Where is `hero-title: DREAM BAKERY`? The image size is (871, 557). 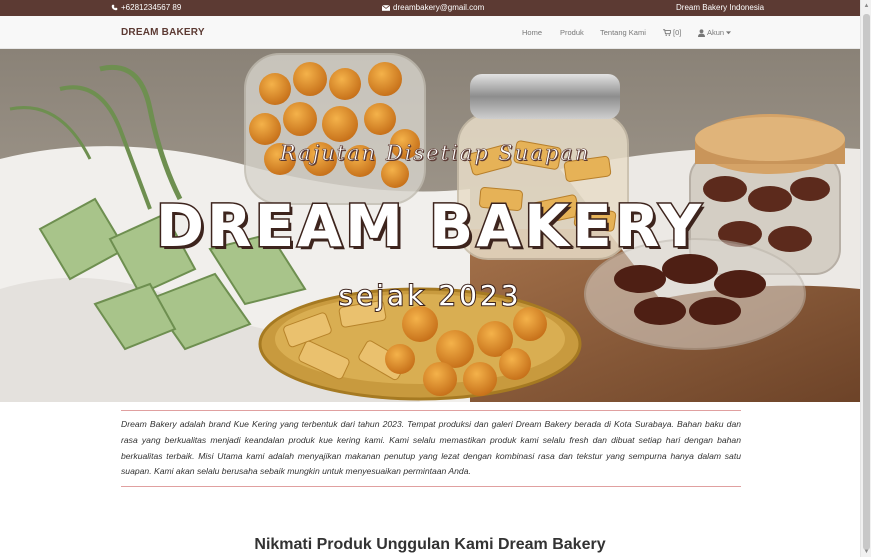
hero-title: DREAM BAKERY is located at coordinates (429, 226).